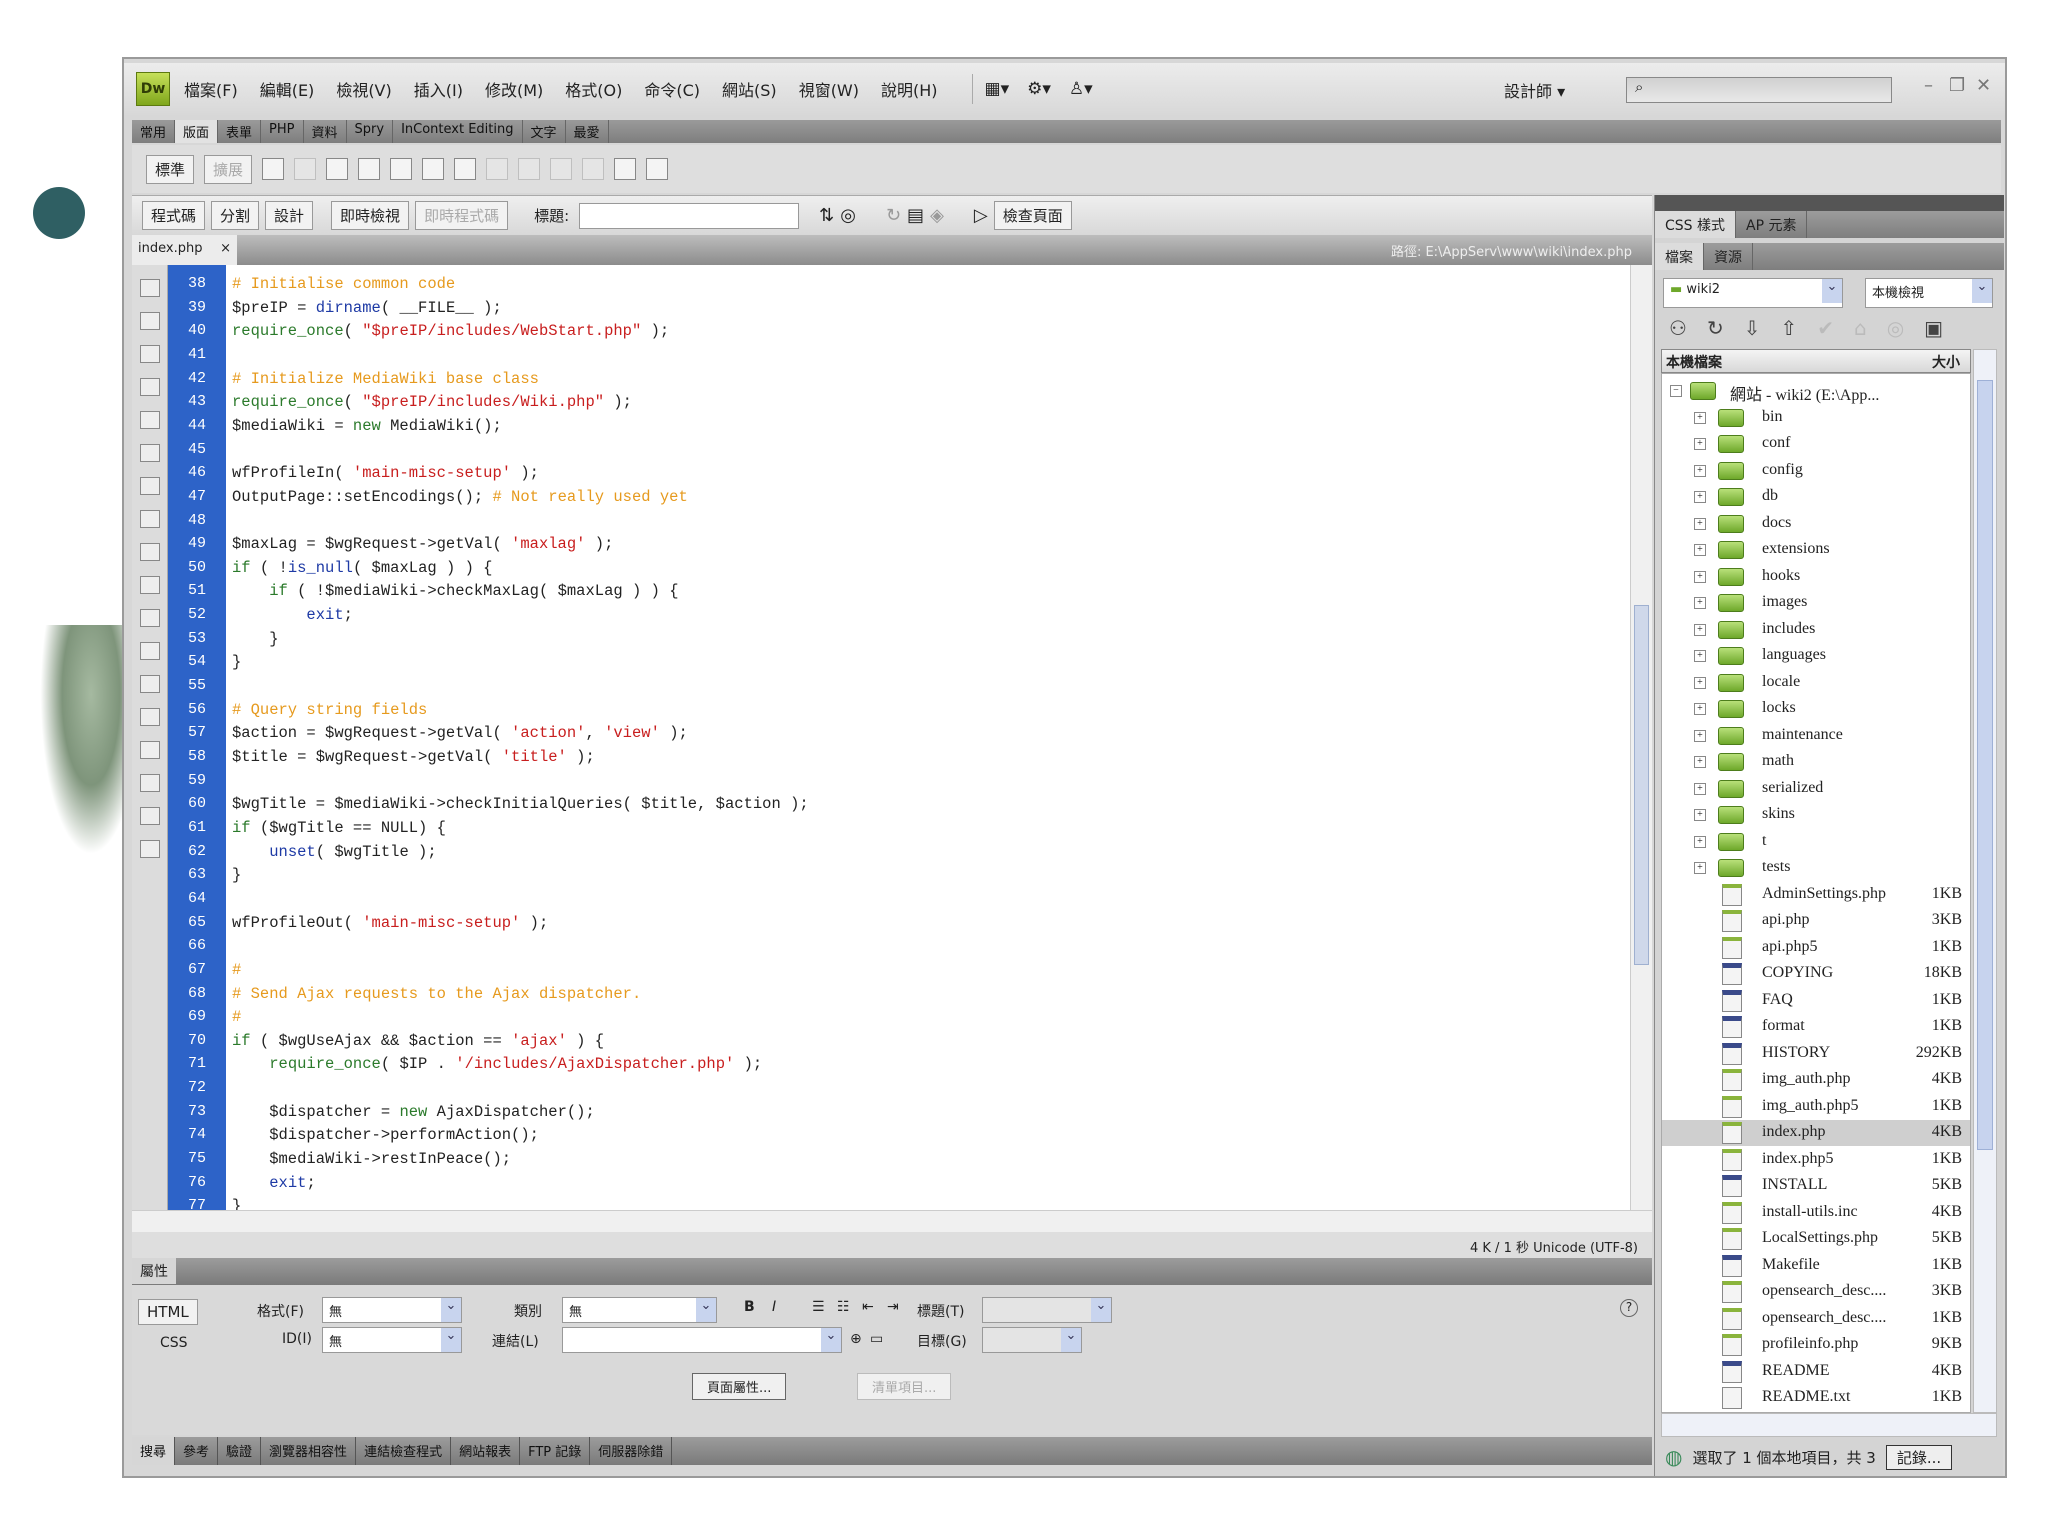  Describe the element at coordinates (1641, 737) in the screenshot. I see `code-vertical-scrollbar` at that location.